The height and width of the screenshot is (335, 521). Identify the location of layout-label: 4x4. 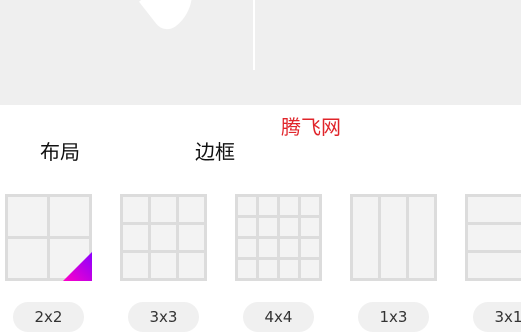
(278, 317).